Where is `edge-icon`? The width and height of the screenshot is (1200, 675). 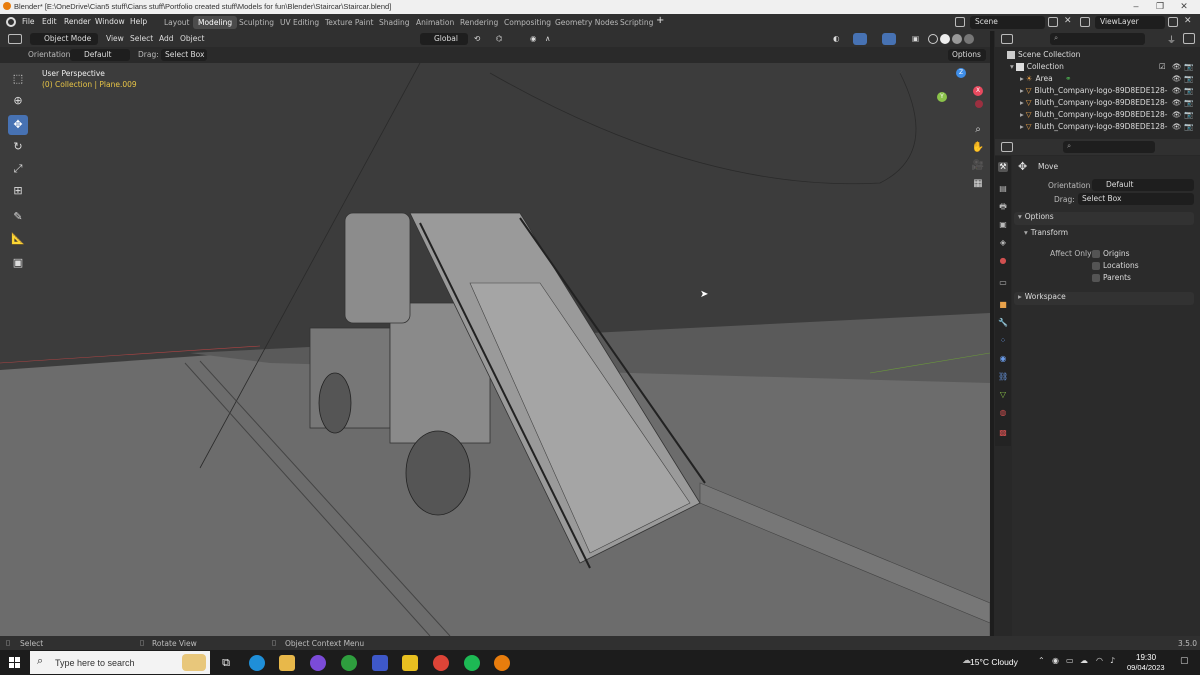
edge-icon is located at coordinates (257, 663).